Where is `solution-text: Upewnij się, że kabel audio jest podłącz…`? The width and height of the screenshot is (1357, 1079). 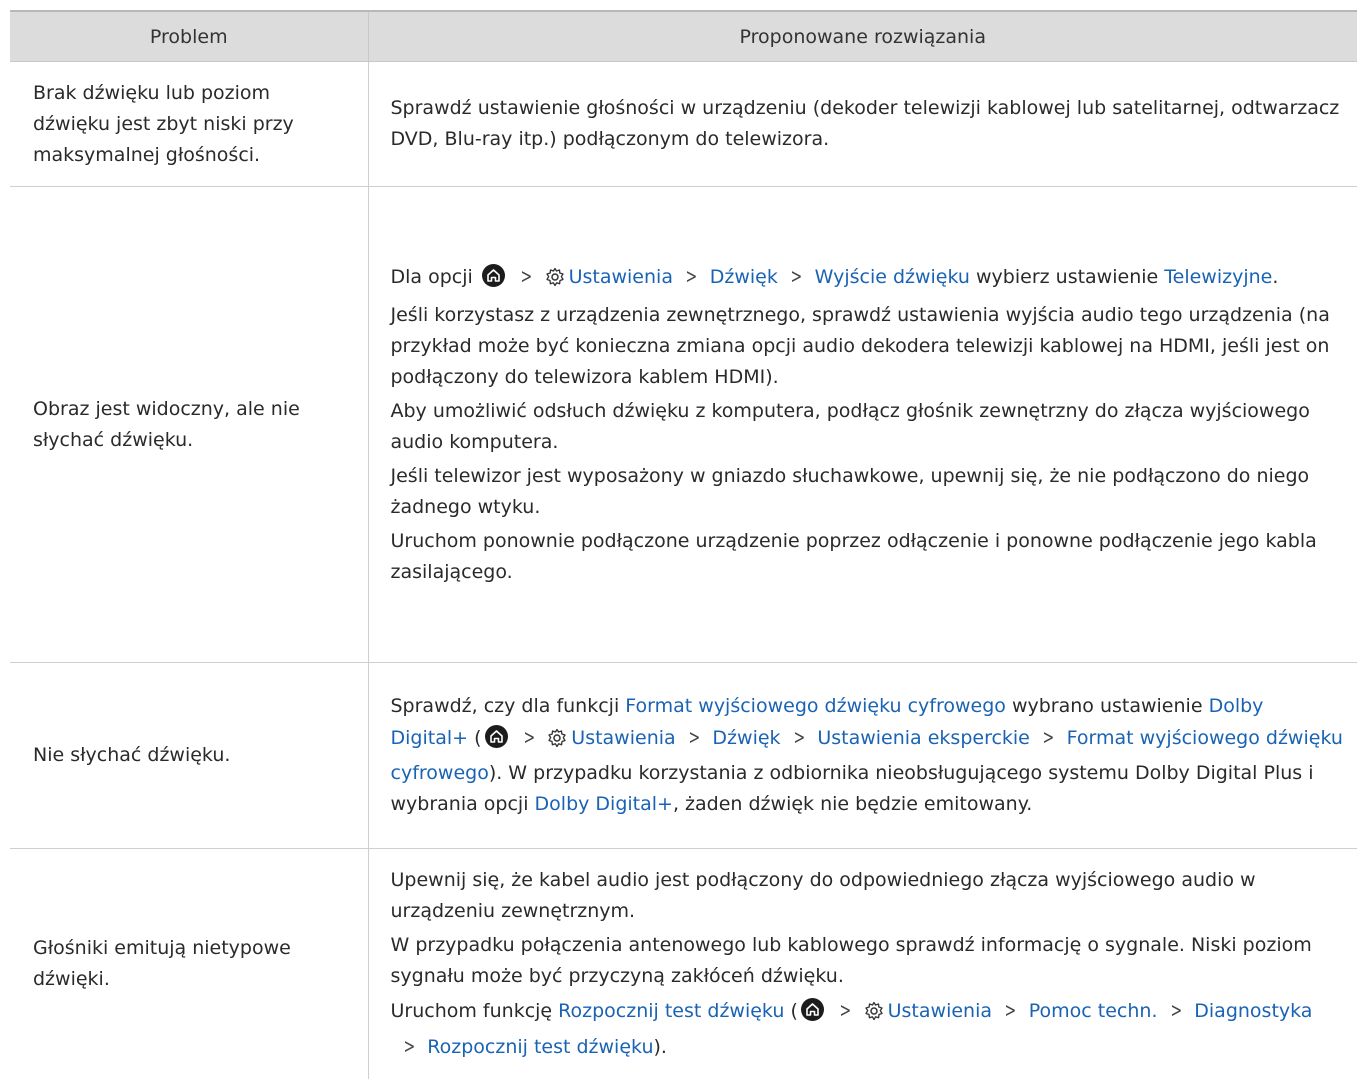
solution-text: Upewnij się, że kabel audio jest podłącz… is located at coordinates (823, 895).